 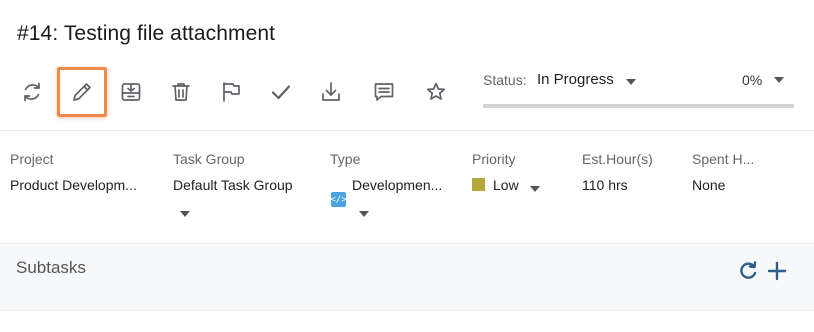 What do you see at coordinates (638, 90) in the screenshot?
I see `status-control: Status: In Progress 0%` at bounding box center [638, 90].